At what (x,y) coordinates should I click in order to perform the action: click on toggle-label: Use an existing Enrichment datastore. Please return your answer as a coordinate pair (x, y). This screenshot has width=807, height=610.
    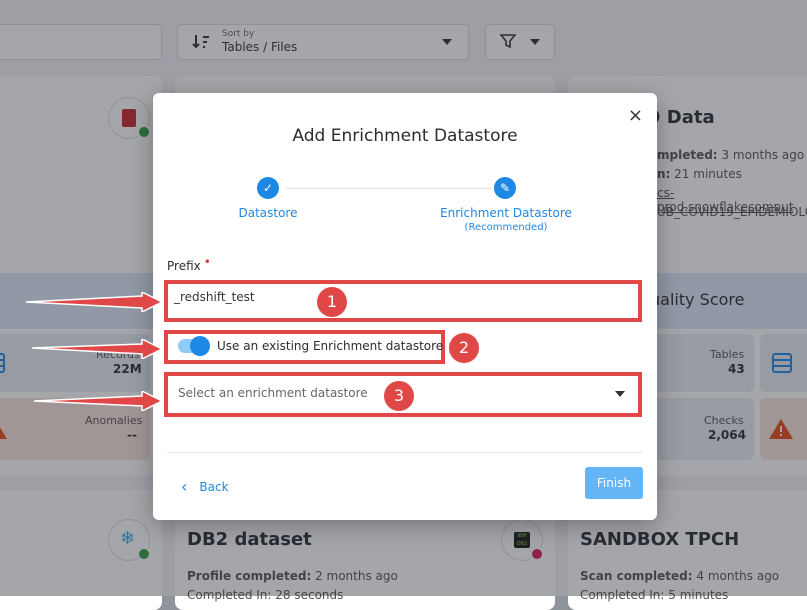
    Looking at the image, I should click on (330, 346).